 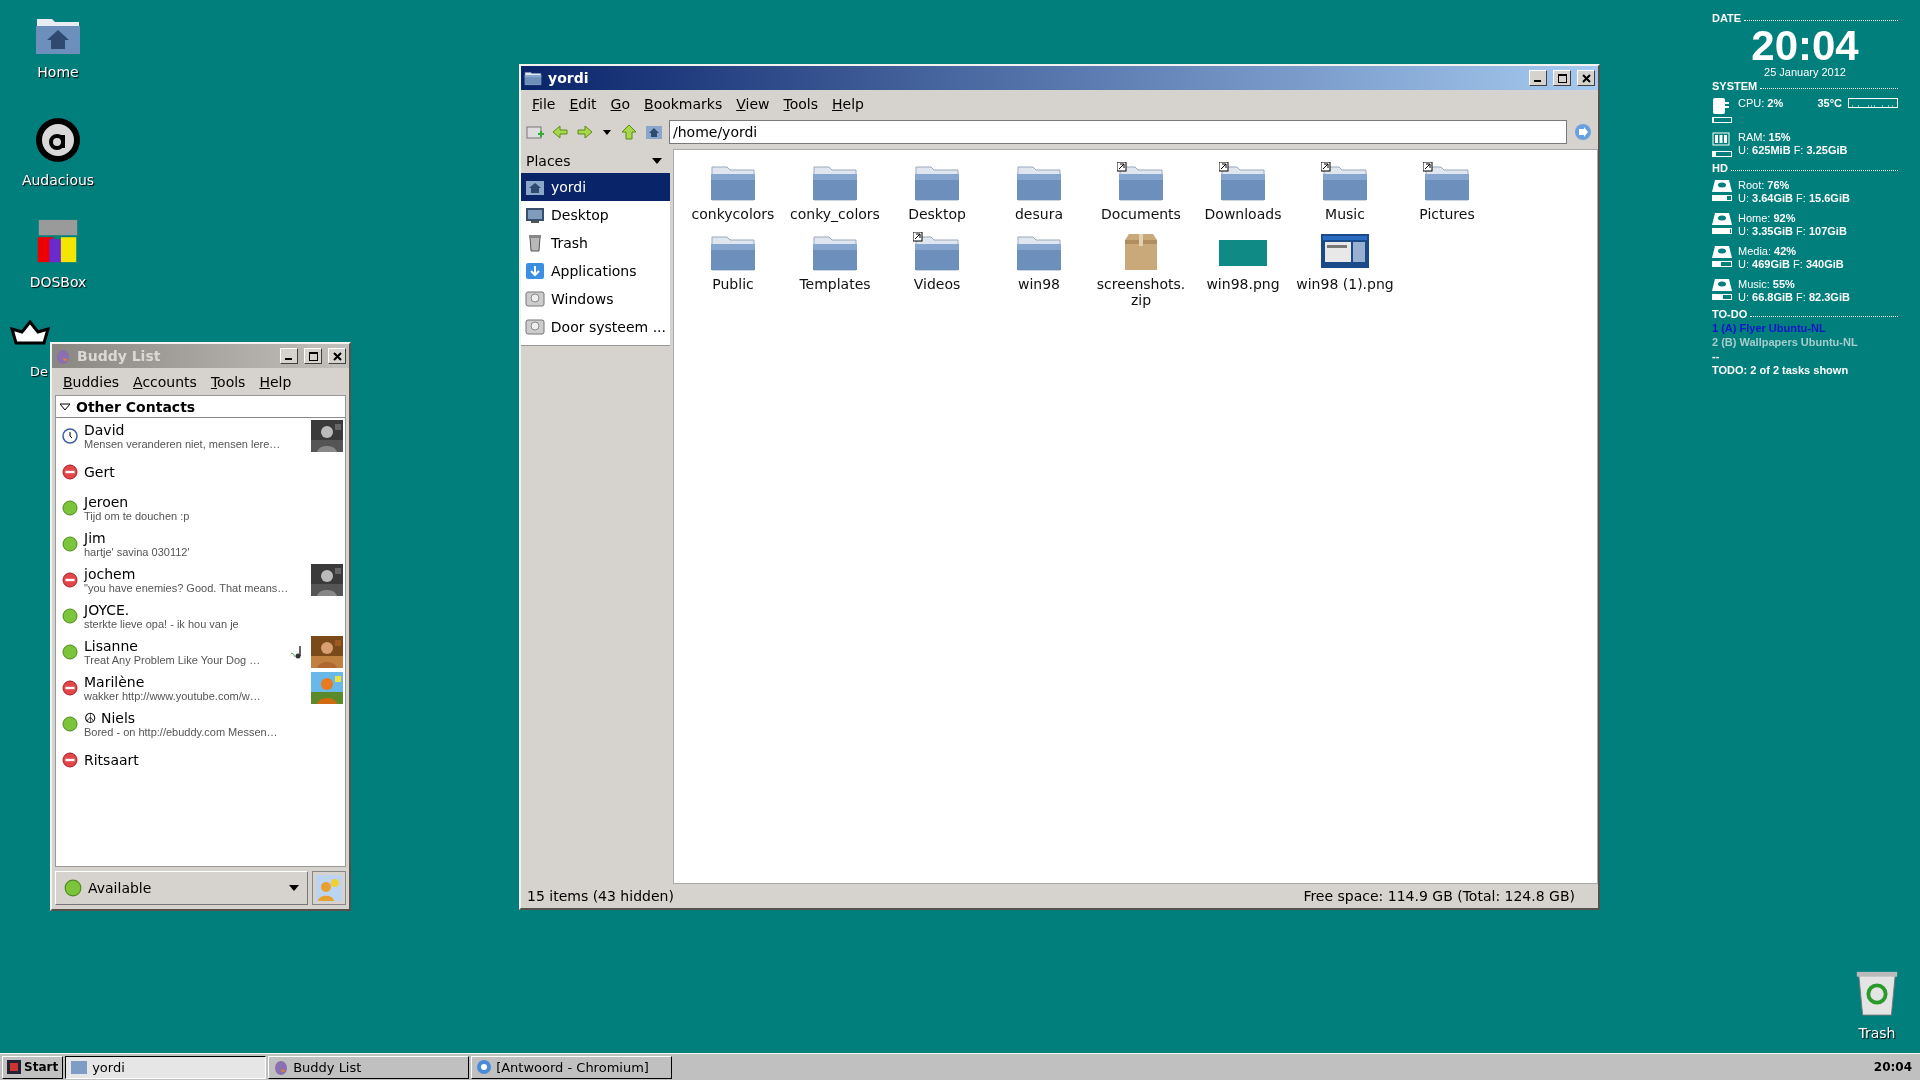 What do you see at coordinates (1722, 219) in the screenshot?
I see `hard-drive-icon` at bounding box center [1722, 219].